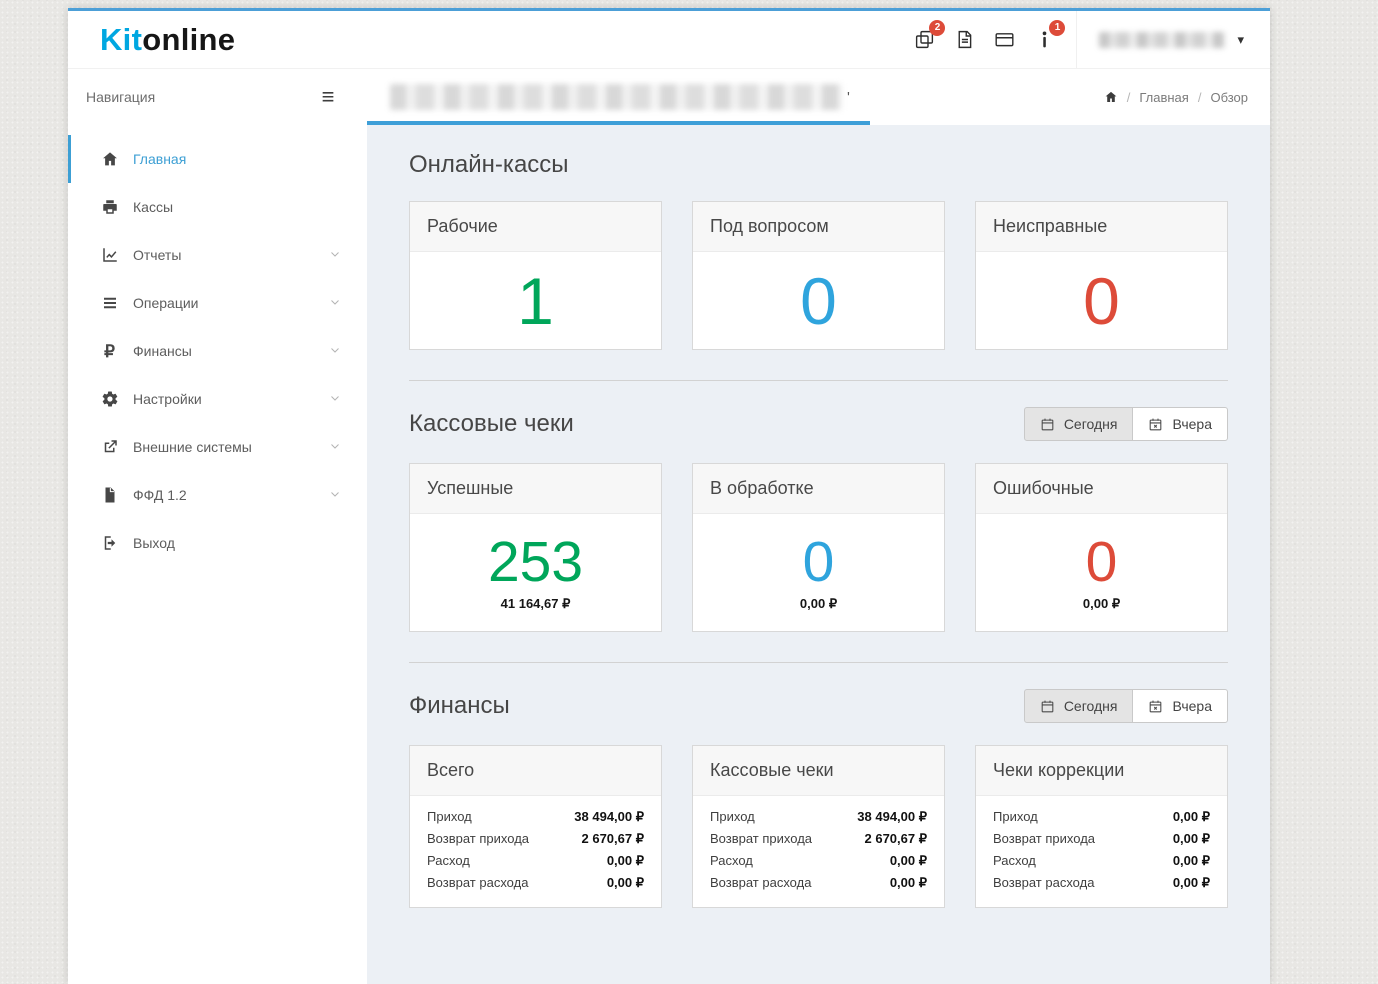  Describe the element at coordinates (535, 771) in the screenshot. I see `card-title: Всего` at that location.